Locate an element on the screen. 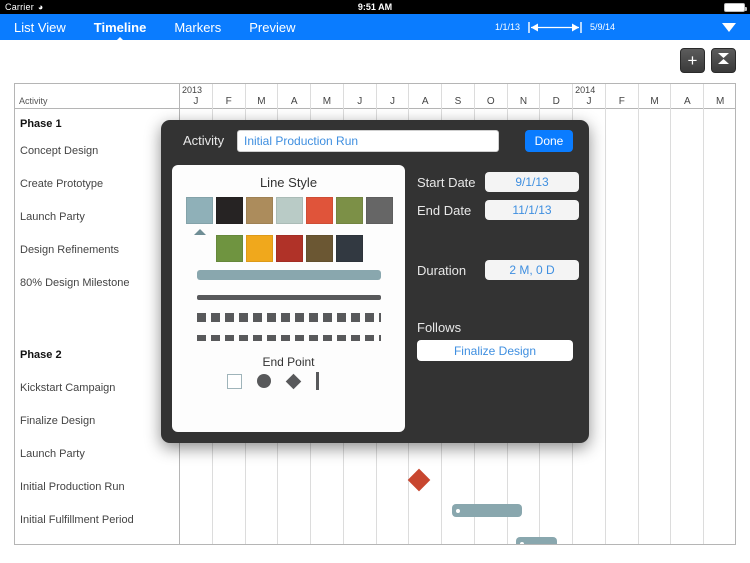  month-header-cell: A is located at coordinates (295, 96).